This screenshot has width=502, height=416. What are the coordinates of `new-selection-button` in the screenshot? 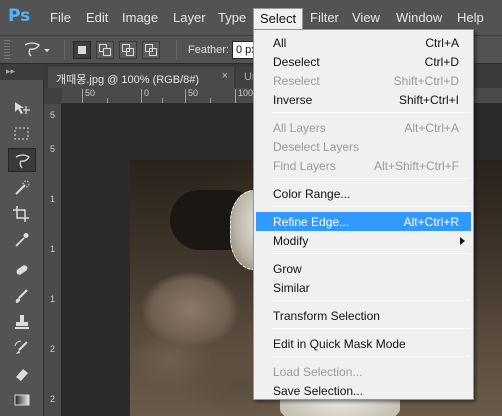 It's located at (82, 50).